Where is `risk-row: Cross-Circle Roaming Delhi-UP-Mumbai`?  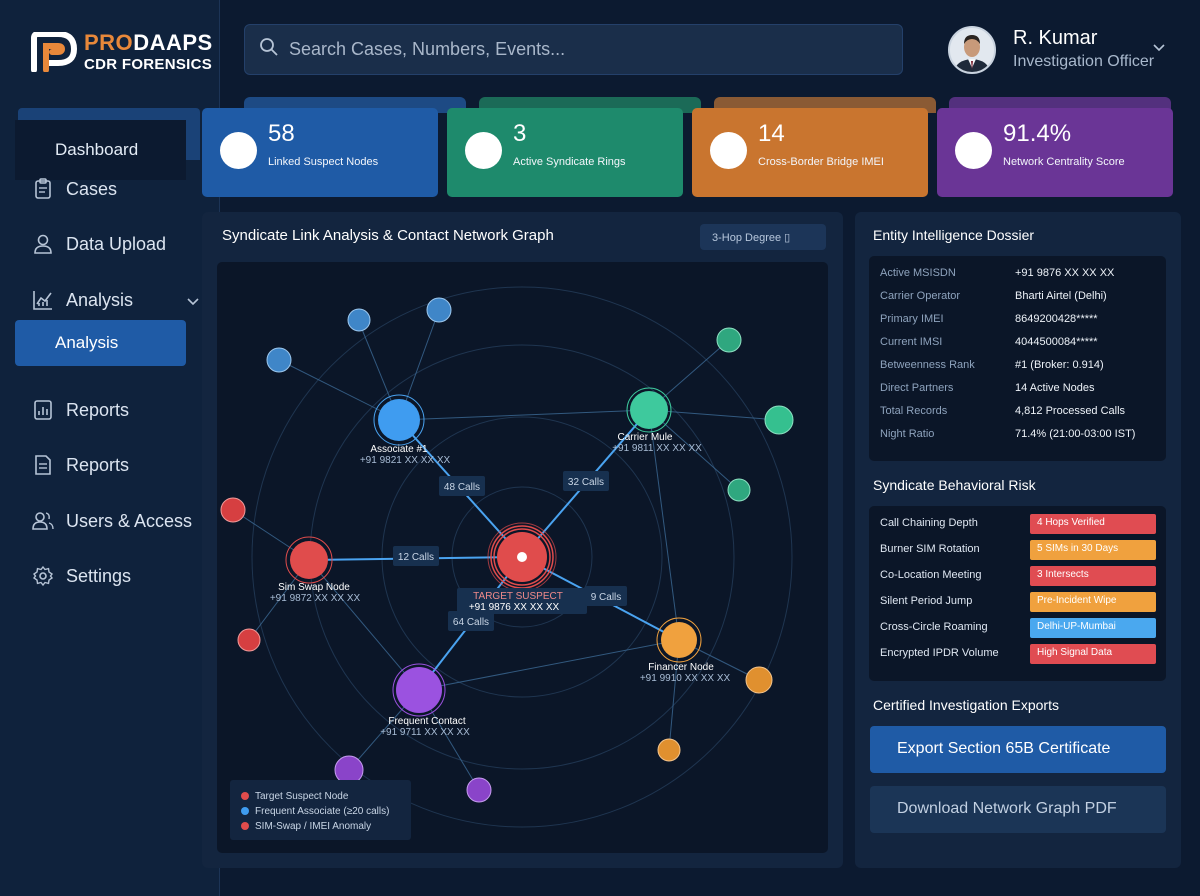
risk-row: Cross-Circle Roaming Delhi-UP-Mumbai is located at coordinates (1020, 628).